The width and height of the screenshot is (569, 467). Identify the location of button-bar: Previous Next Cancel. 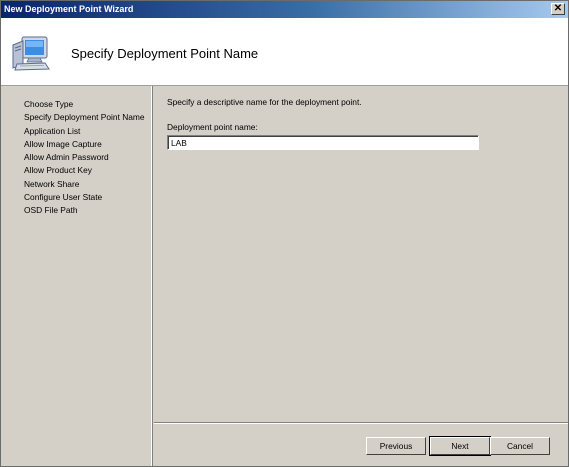
(361, 444).